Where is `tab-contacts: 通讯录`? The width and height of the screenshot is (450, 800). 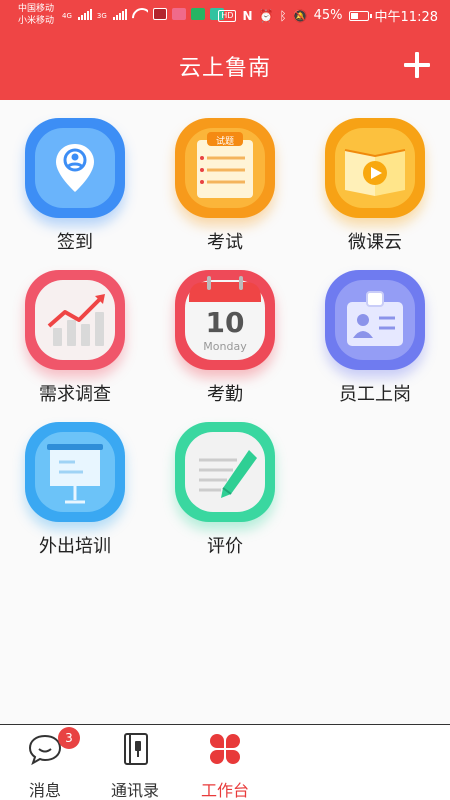
tab-contacts: 通讯录 is located at coordinates (135, 762).